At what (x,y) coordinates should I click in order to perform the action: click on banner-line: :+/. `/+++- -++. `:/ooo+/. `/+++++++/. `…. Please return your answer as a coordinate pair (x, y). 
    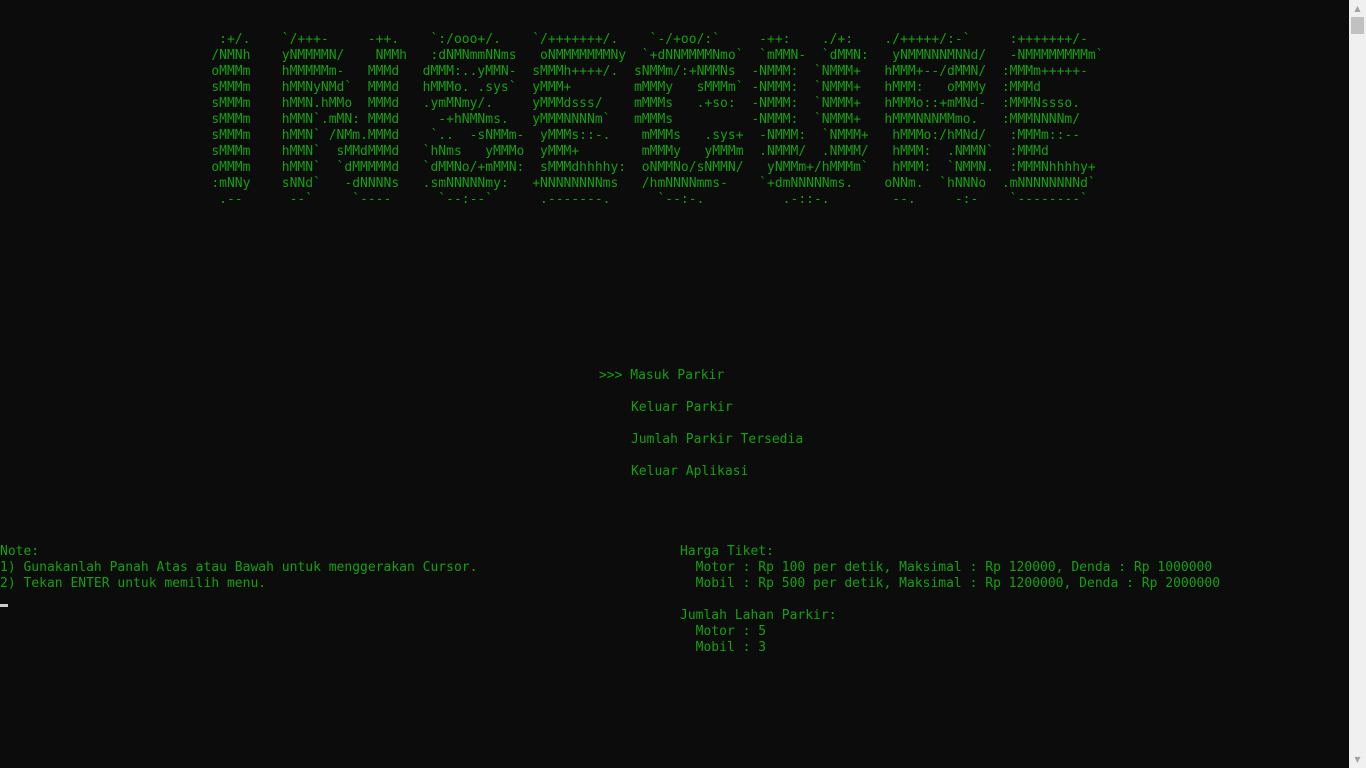
    Looking at the image, I should click on (544, 39).